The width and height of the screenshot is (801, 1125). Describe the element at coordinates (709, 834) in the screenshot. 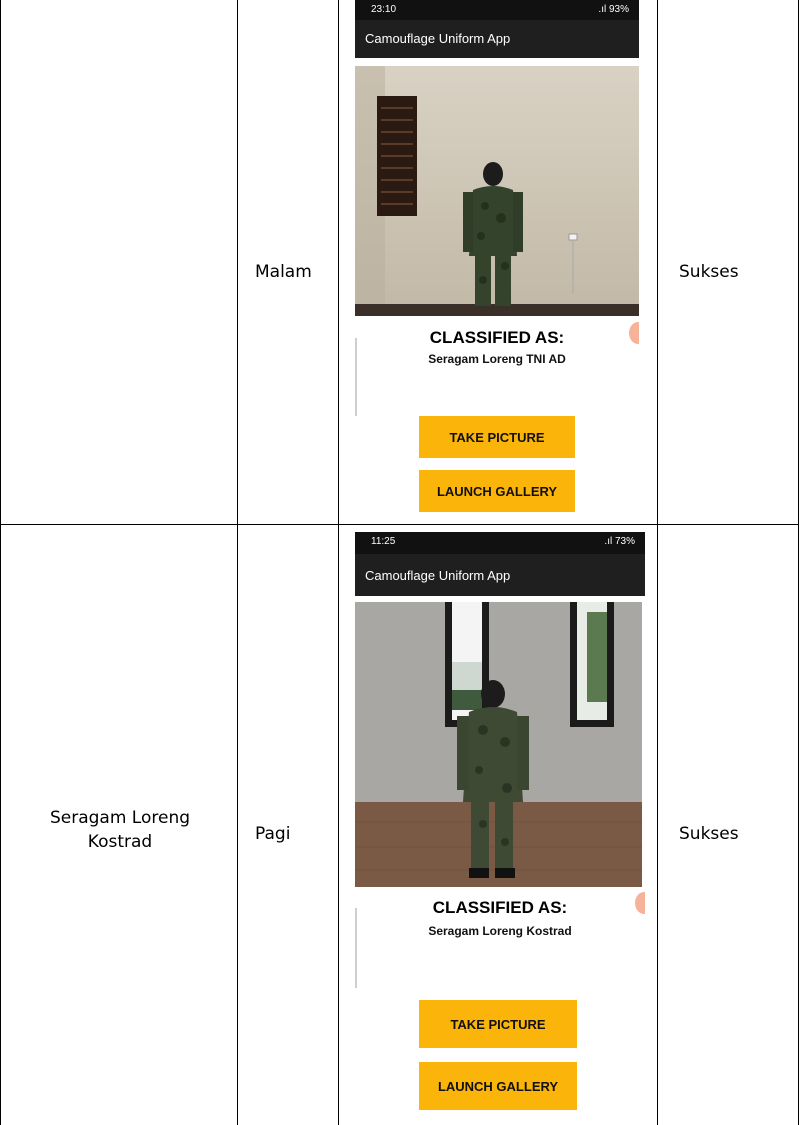

I see `row2-result: Sukses` at that location.